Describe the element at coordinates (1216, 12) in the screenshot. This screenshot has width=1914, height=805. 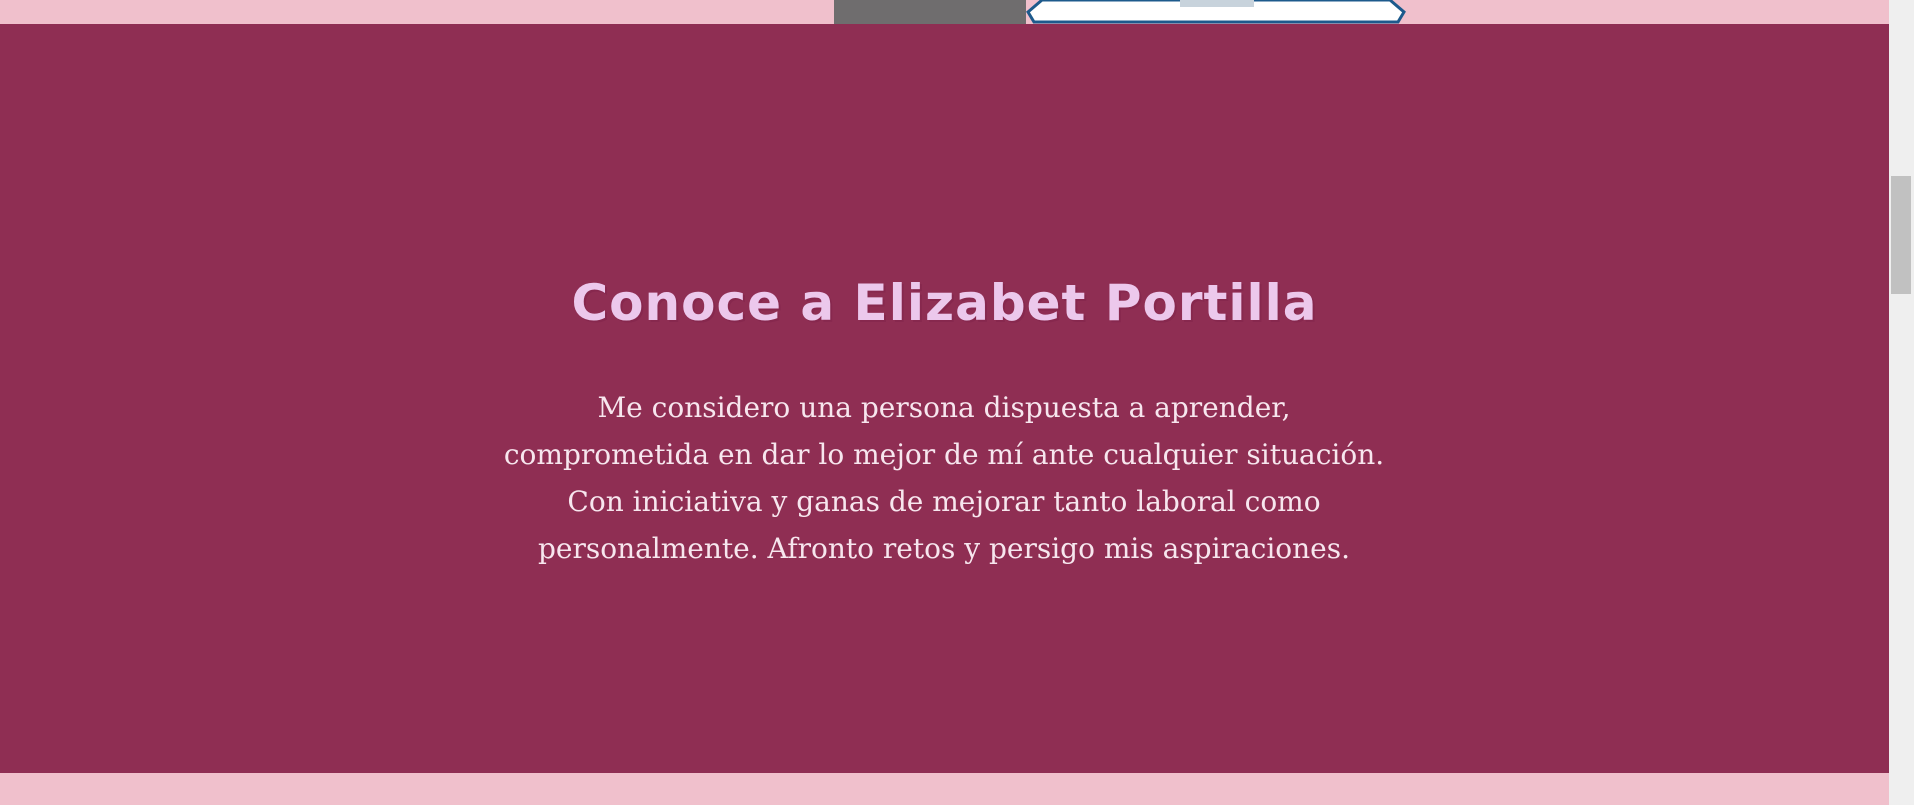
I see `laptop-illustration-icon` at that location.